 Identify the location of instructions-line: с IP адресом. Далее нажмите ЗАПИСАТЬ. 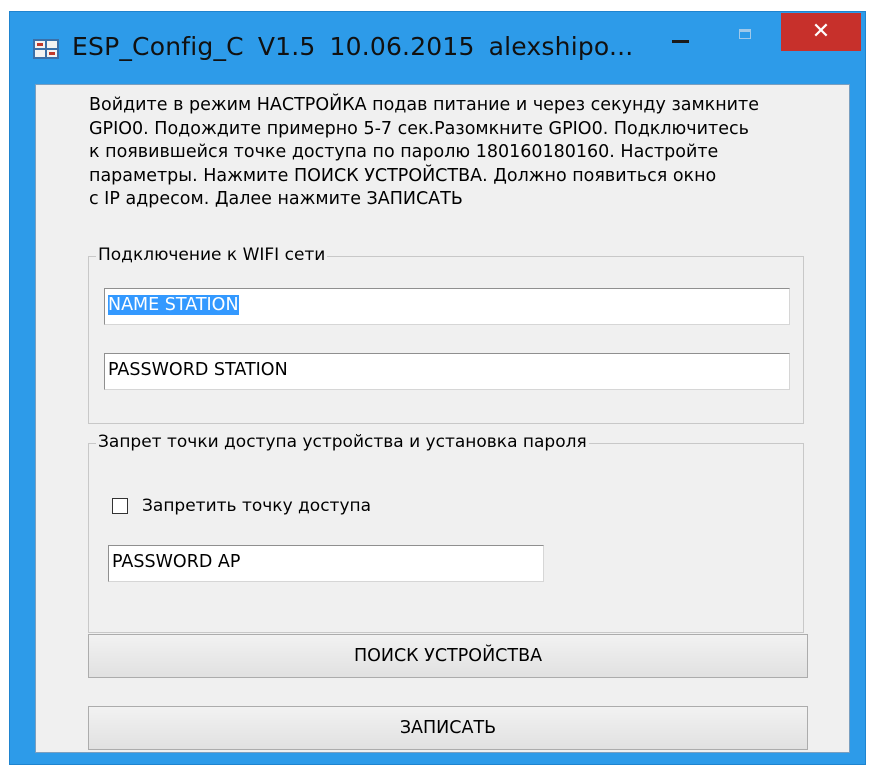
(276, 199).